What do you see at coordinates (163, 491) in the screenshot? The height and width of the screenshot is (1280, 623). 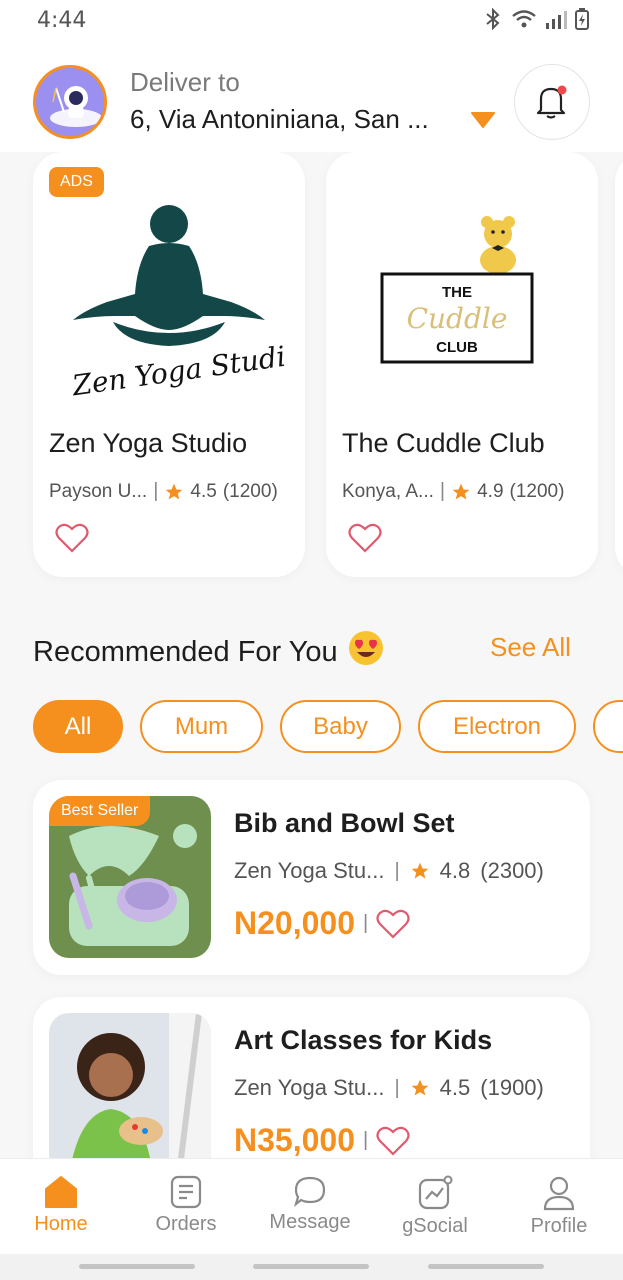 I see `ad-meta: Payson U... | 4.5 (1200)` at bounding box center [163, 491].